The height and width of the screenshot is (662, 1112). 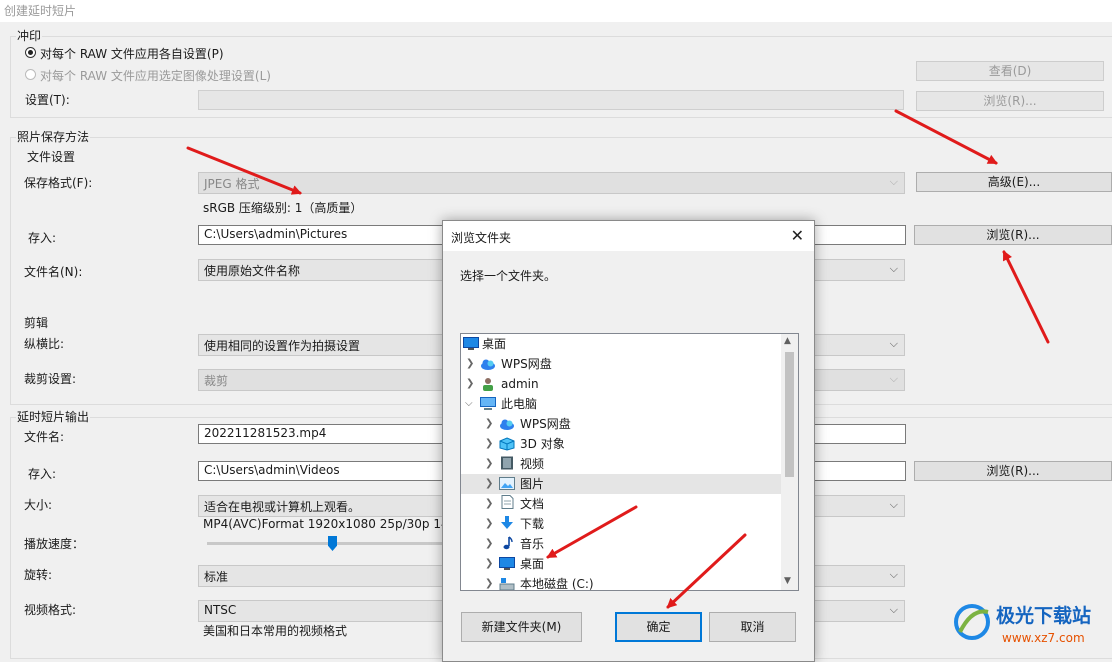 What do you see at coordinates (1026, 297) in the screenshot?
I see `arrow-to-browse-button` at bounding box center [1026, 297].